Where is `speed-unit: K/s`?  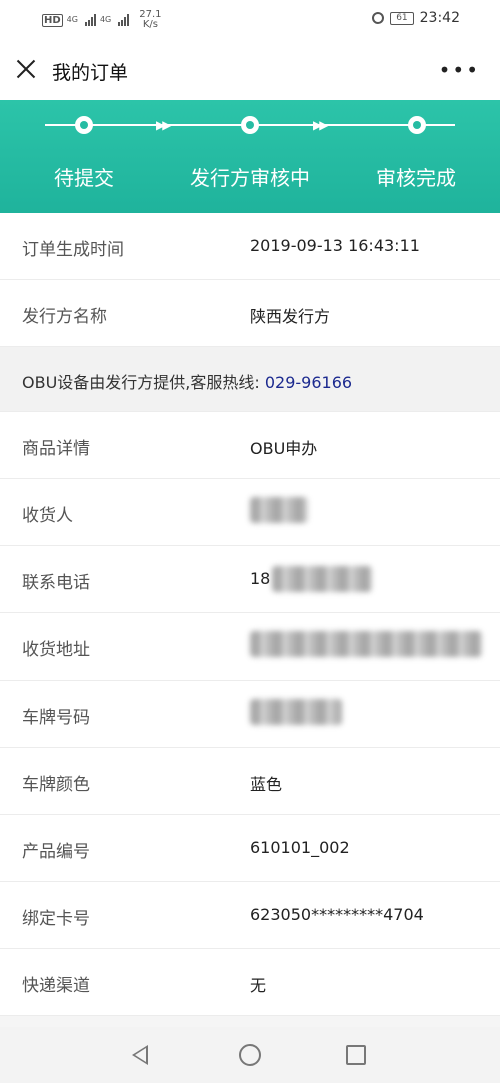
speed-unit: K/s is located at coordinates (150, 24).